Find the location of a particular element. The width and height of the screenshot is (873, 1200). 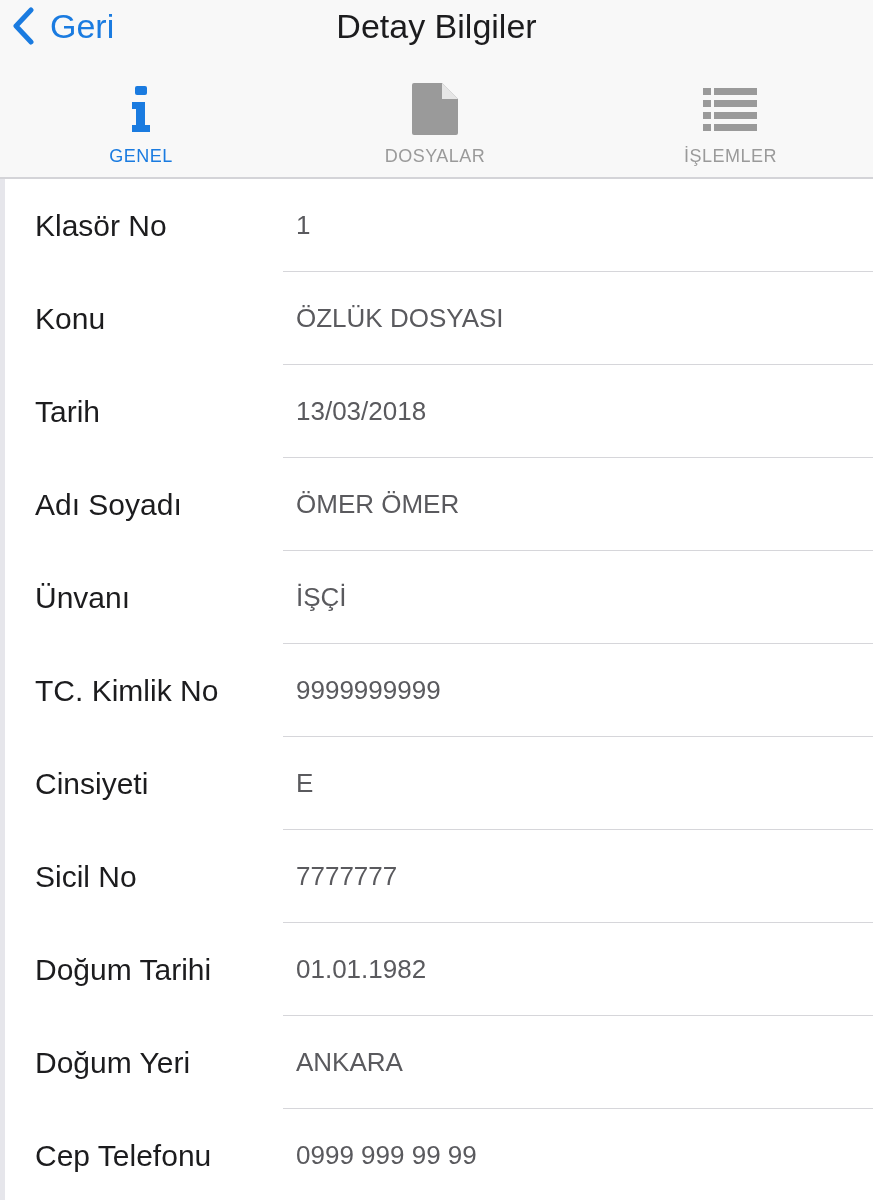

field-label: Doğum Tarihi is located at coordinates (123, 969).